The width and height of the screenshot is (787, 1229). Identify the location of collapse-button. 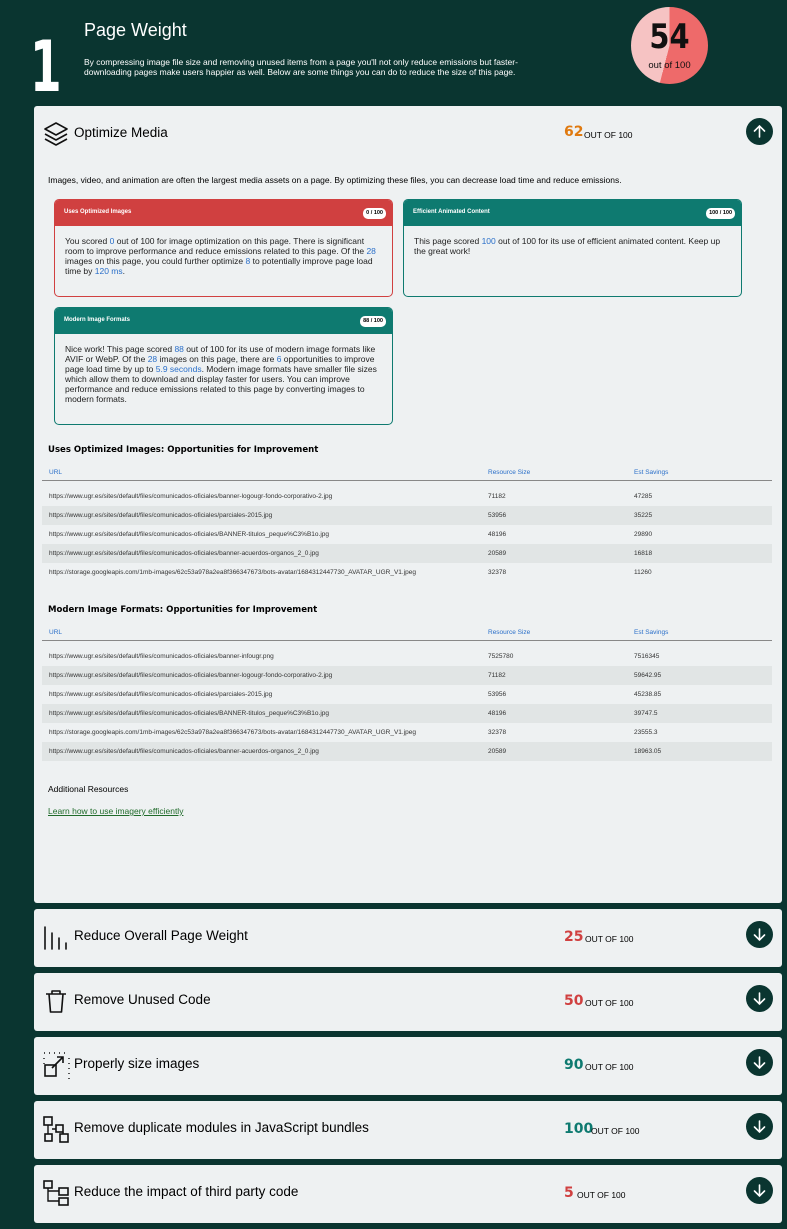
(759, 131).